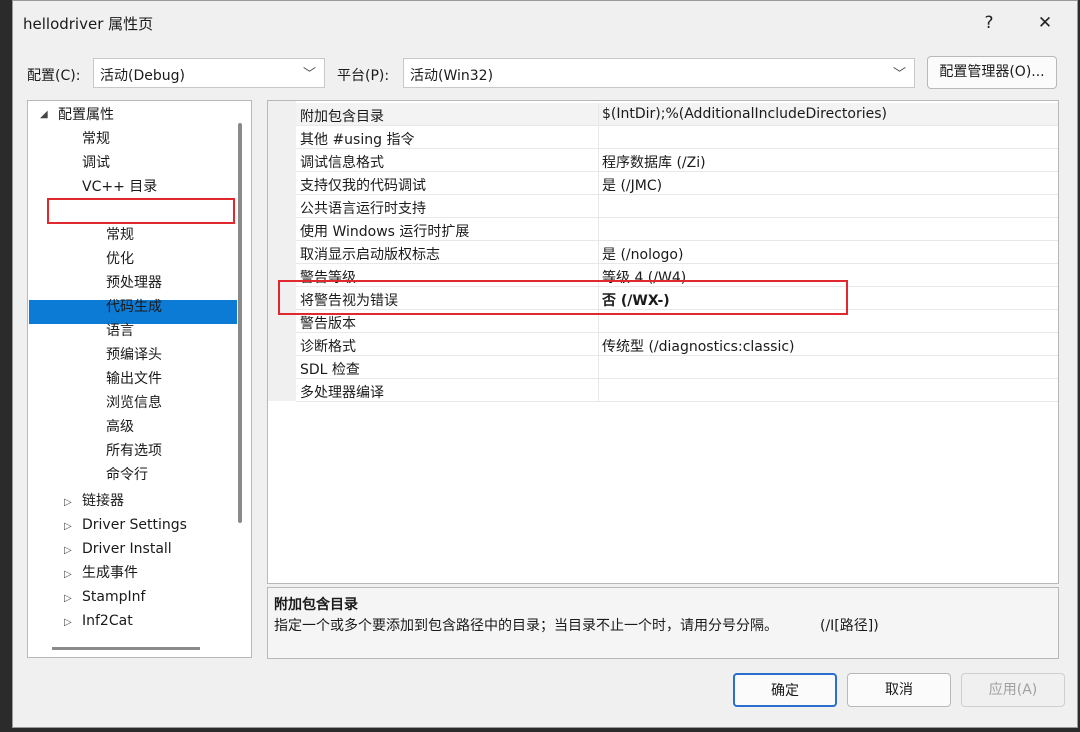 The width and height of the screenshot is (1080, 732). I want to click on title-bar: hellodriver 属性页 ? ✕, so click(545, 23).